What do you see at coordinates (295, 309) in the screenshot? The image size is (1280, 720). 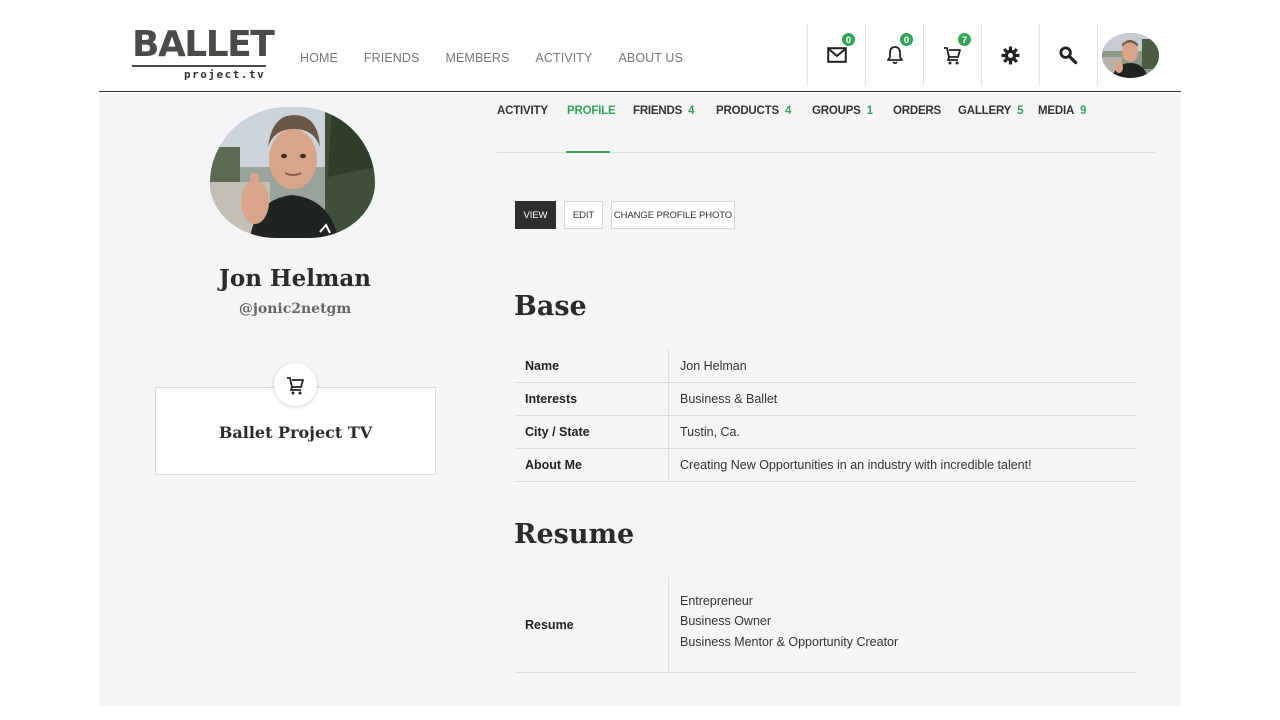 I see `profile-handle: @jonic2netgm` at bounding box center [295, 309].